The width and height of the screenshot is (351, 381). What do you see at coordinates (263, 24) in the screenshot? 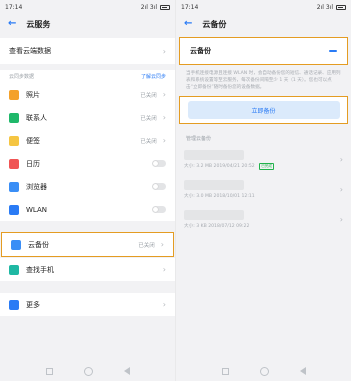
I see `title-bar: ← 云备份` at bounding box center [263, 24].